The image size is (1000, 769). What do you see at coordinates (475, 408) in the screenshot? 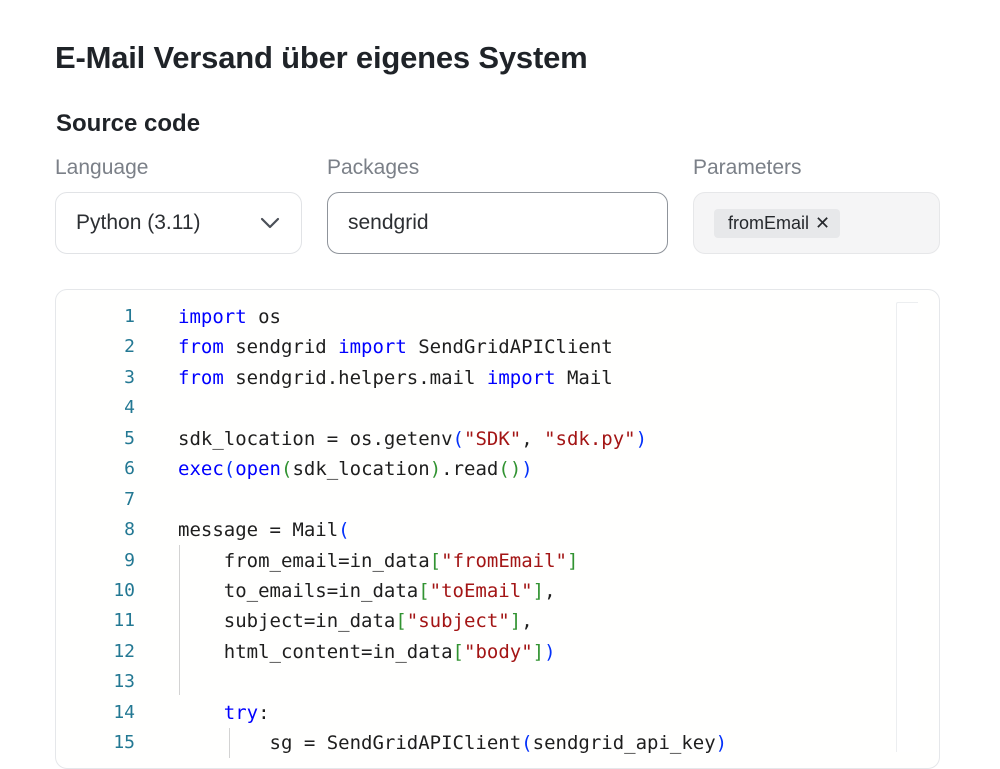
I see `code-line: 4` at bounding box center [475, 408].